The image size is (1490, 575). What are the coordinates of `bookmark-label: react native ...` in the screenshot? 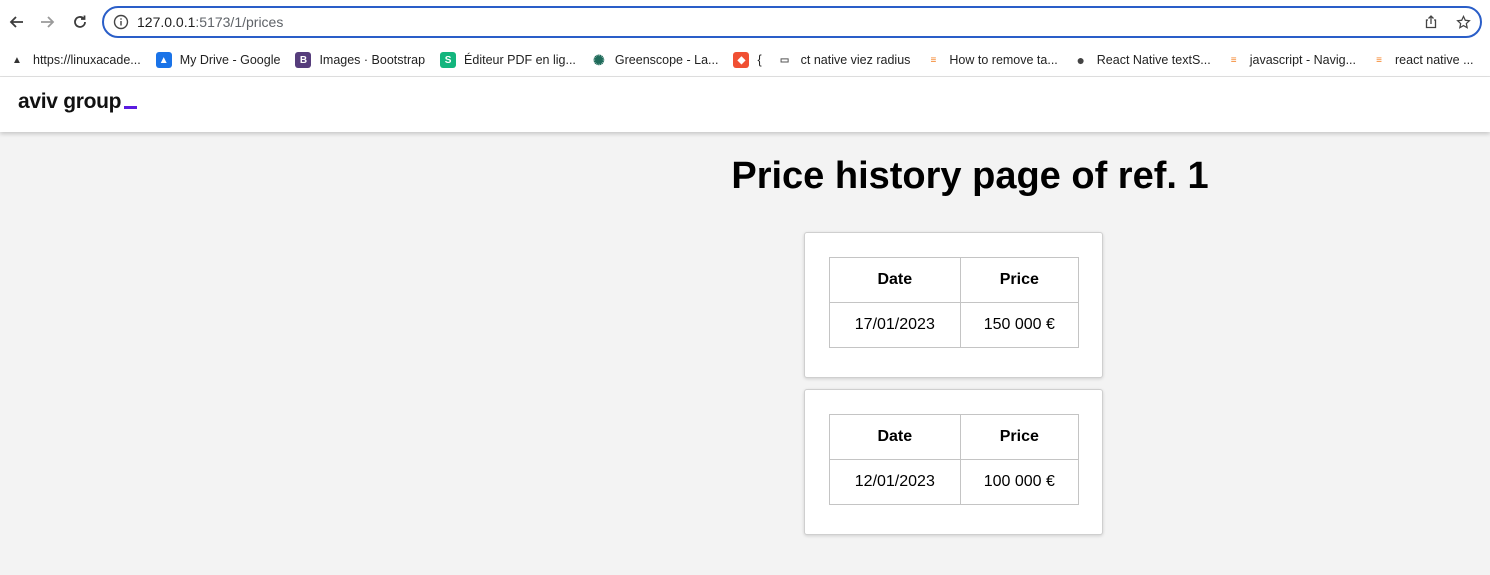 It's located at (1434, 60).